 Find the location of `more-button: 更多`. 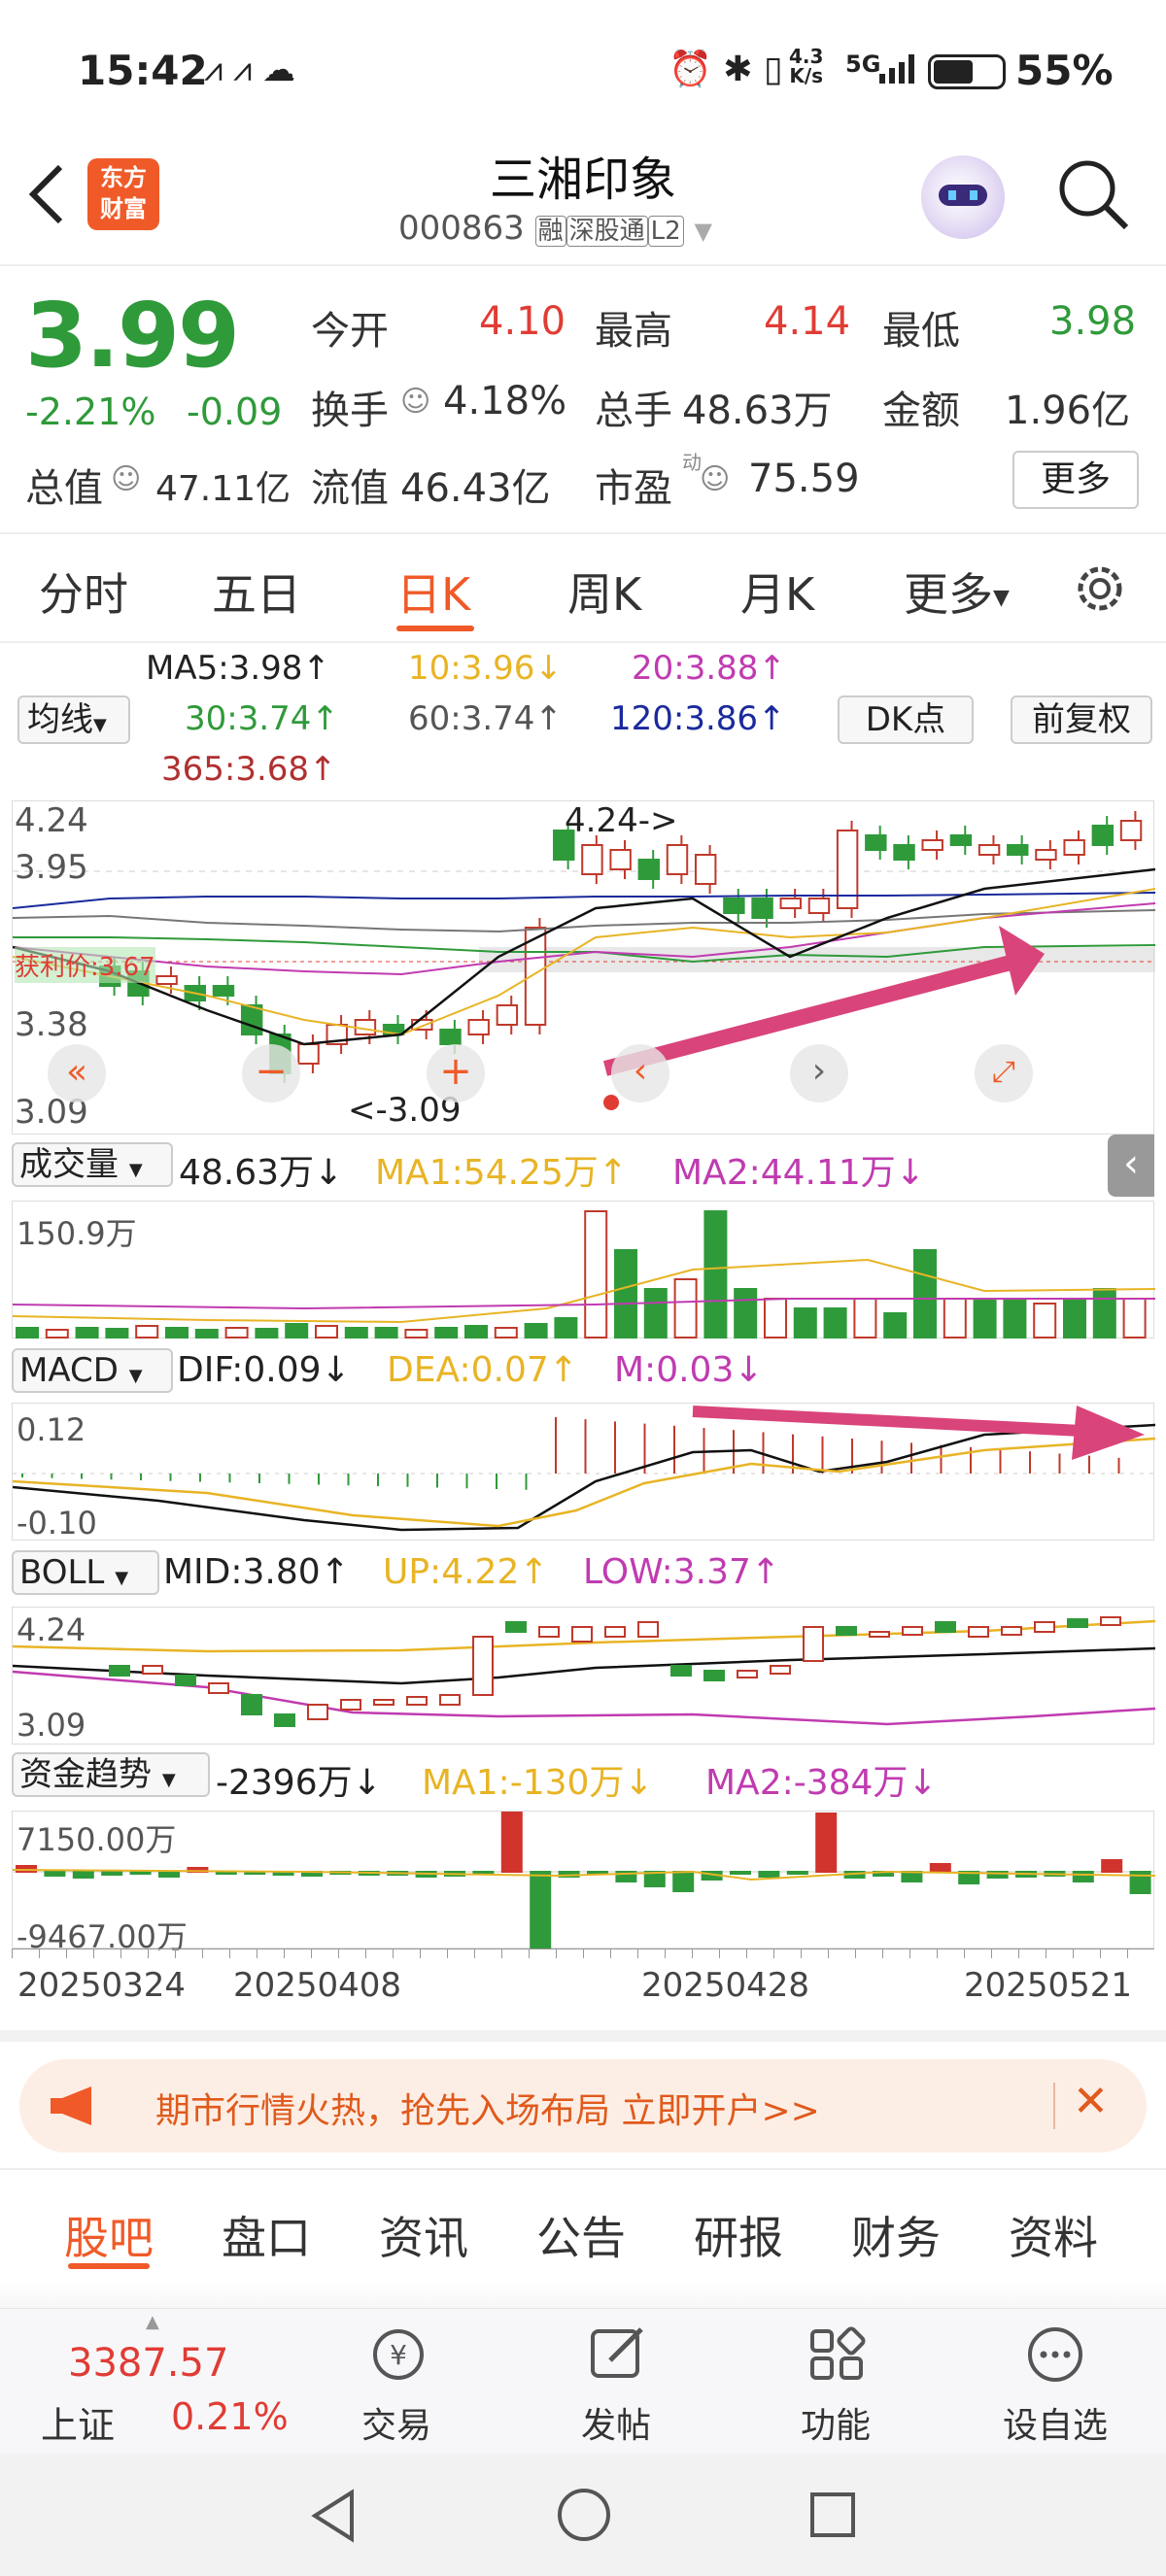

more-button: 更多 is located at coordinates (1075, 480).